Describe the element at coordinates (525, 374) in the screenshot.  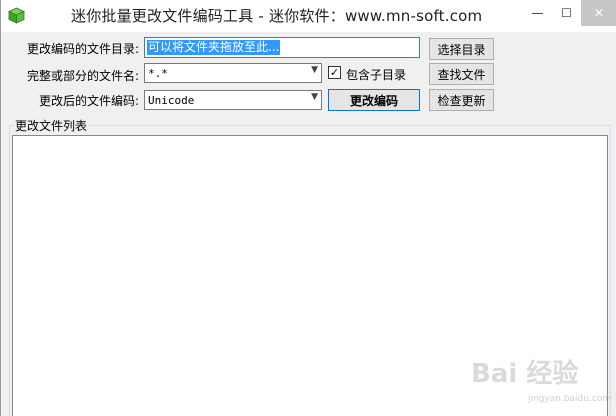
I see `watermark-logo: Bai 经验` at that location.